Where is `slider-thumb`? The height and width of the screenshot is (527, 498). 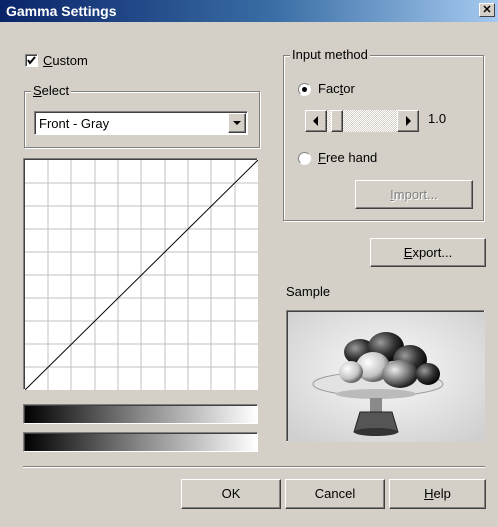 slider-thumb is located at coordinates (337, 121).